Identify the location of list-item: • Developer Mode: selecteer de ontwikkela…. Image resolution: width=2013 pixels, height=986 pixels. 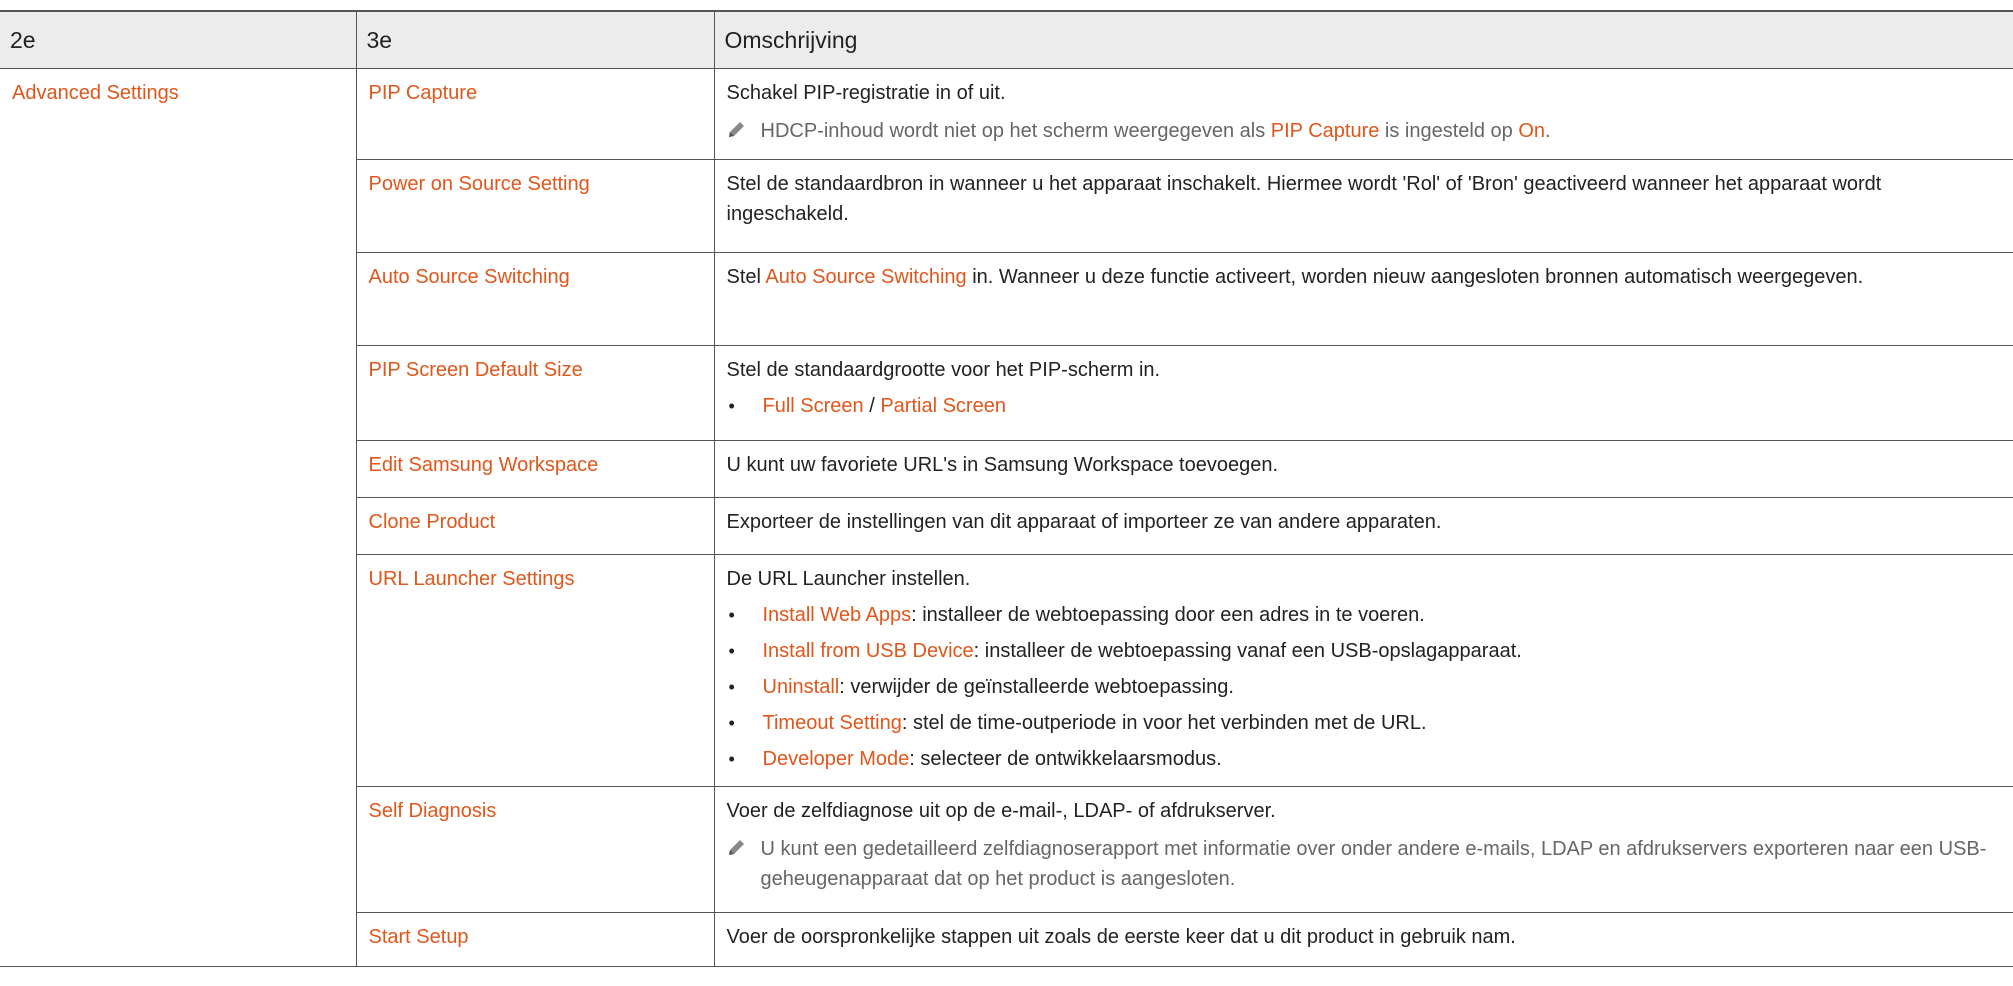
(1365, 759).